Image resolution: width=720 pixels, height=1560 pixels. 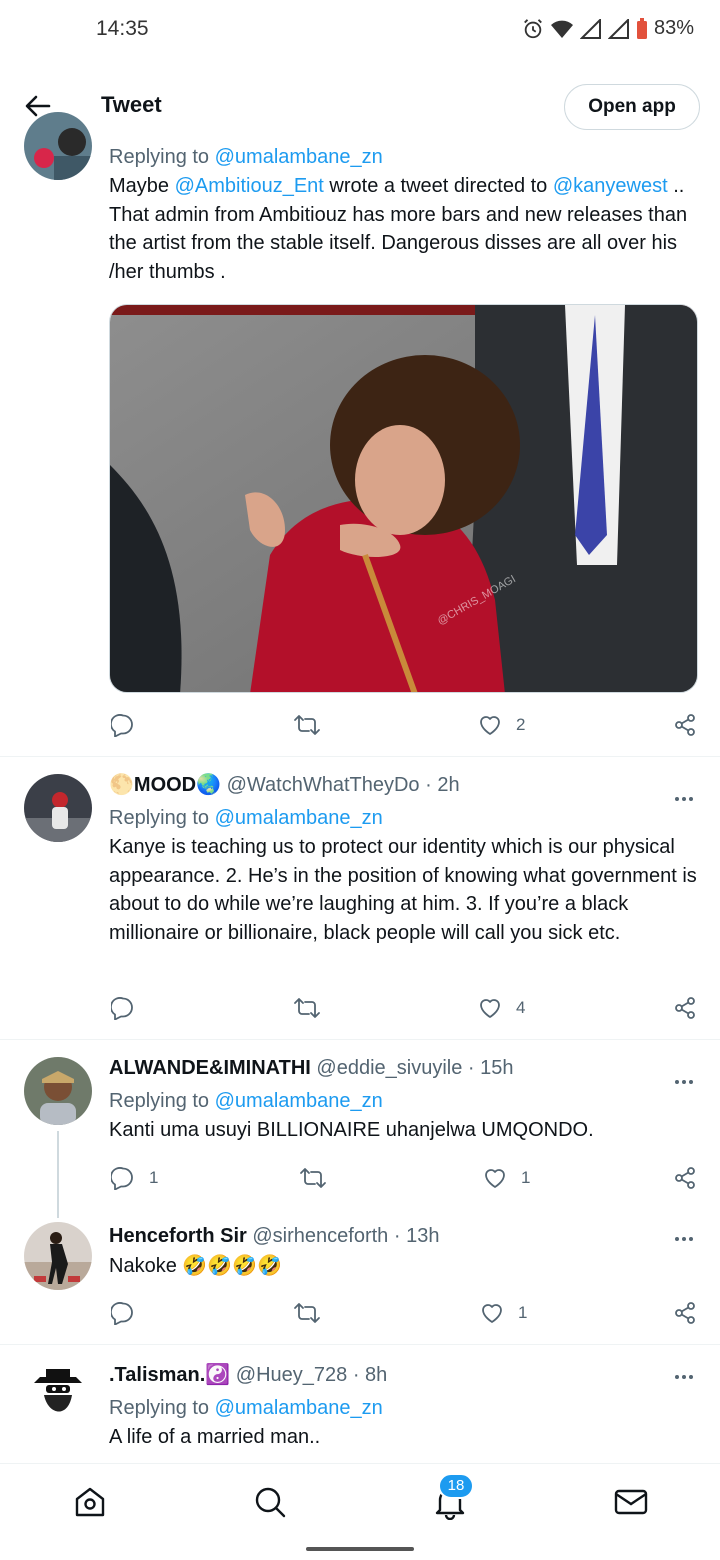 I want to click on user-name: MOOD, so click(x=165, y=785).